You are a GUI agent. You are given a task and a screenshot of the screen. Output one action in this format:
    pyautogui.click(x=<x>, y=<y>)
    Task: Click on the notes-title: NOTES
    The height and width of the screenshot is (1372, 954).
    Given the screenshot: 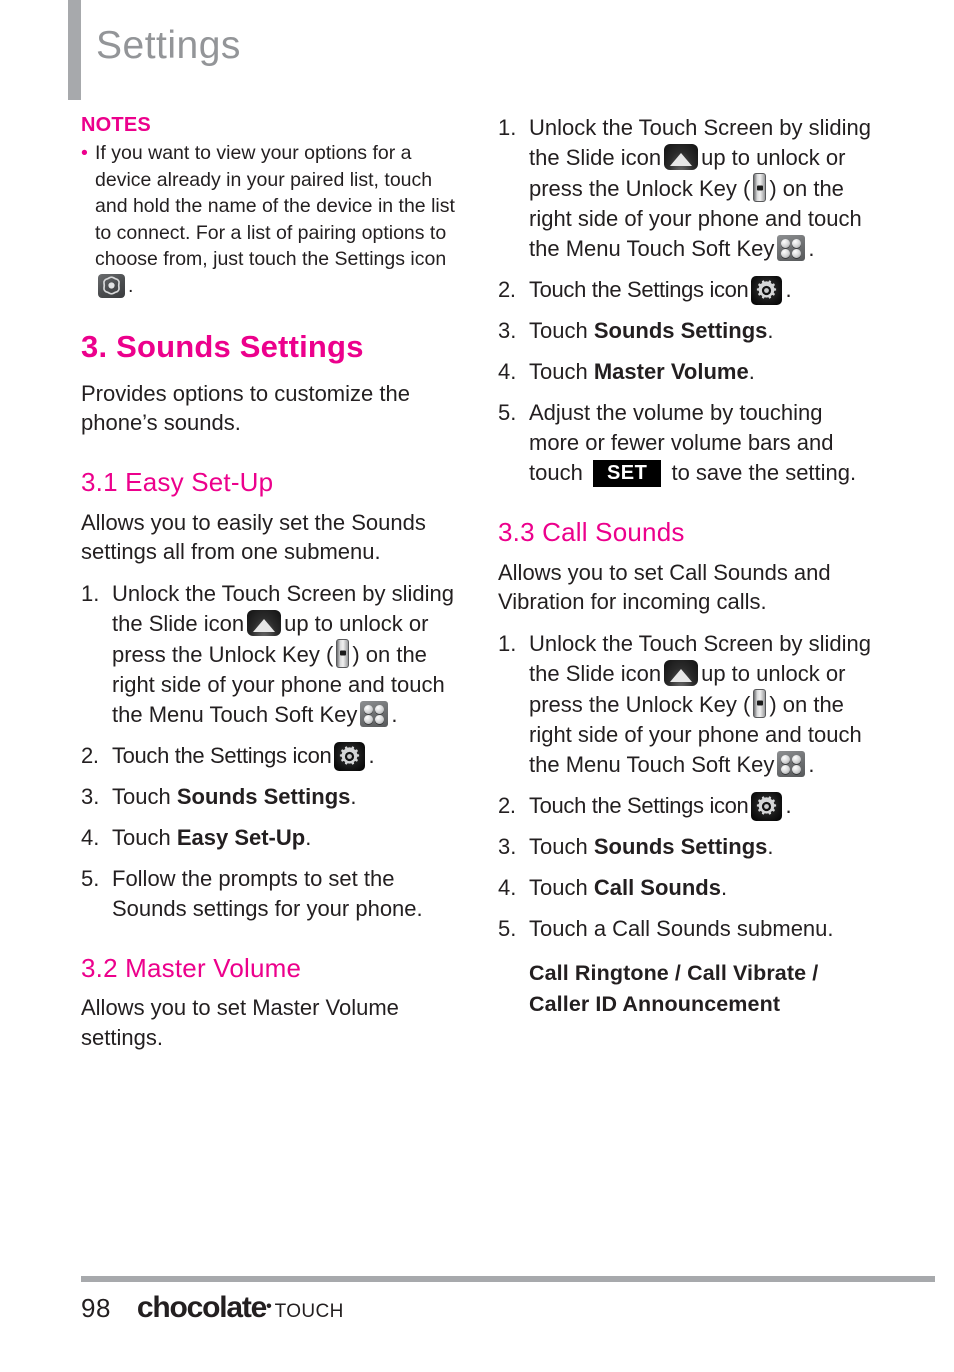 What is the action you would take?
    pyautogui.click(x=116, y=125)
    